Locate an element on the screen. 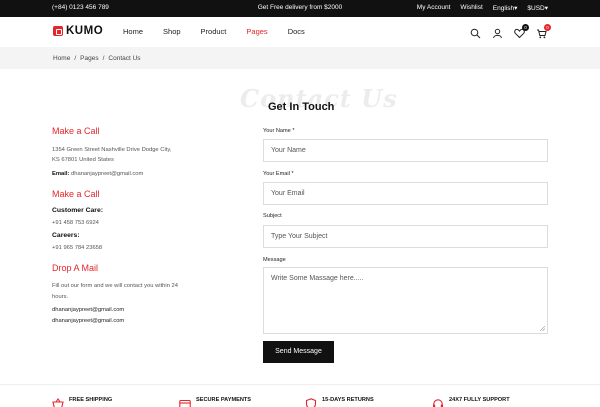 This screenshot has width=600, height=407. nav-menu: Home Shop Product Pages Docs is located at coordinates (224, 31).